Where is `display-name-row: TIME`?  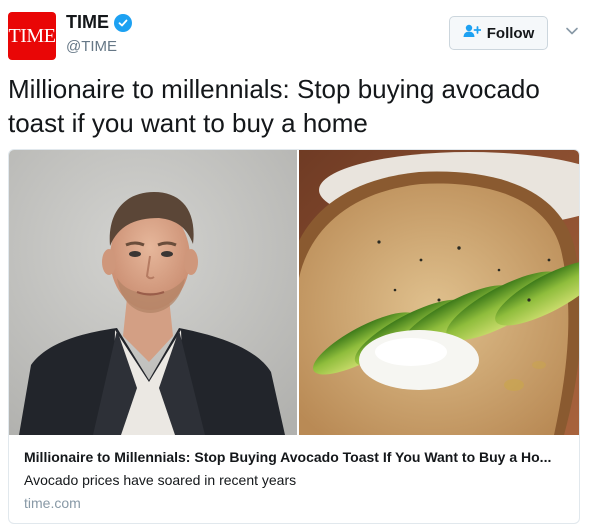 display-name-row: TIME is located at coordinates (99, 22).